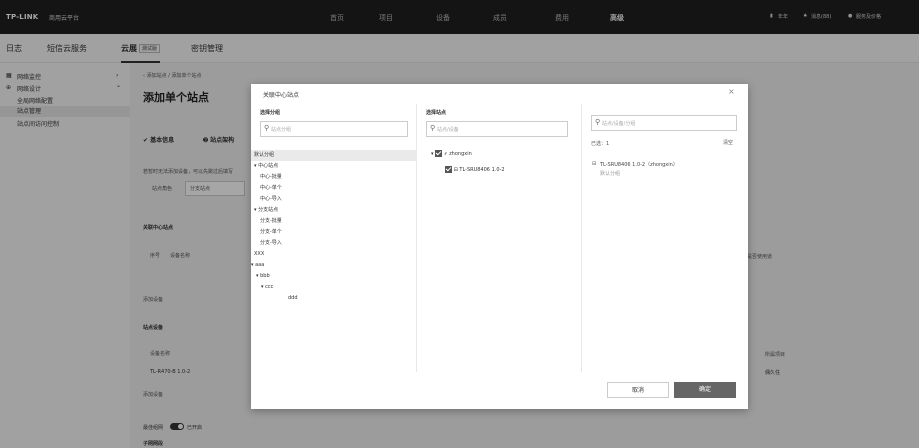 Image resolution: width=919 pixels, height=448 pixels. I want to click on selected-device-group: 默认分组, so click(610, 174).